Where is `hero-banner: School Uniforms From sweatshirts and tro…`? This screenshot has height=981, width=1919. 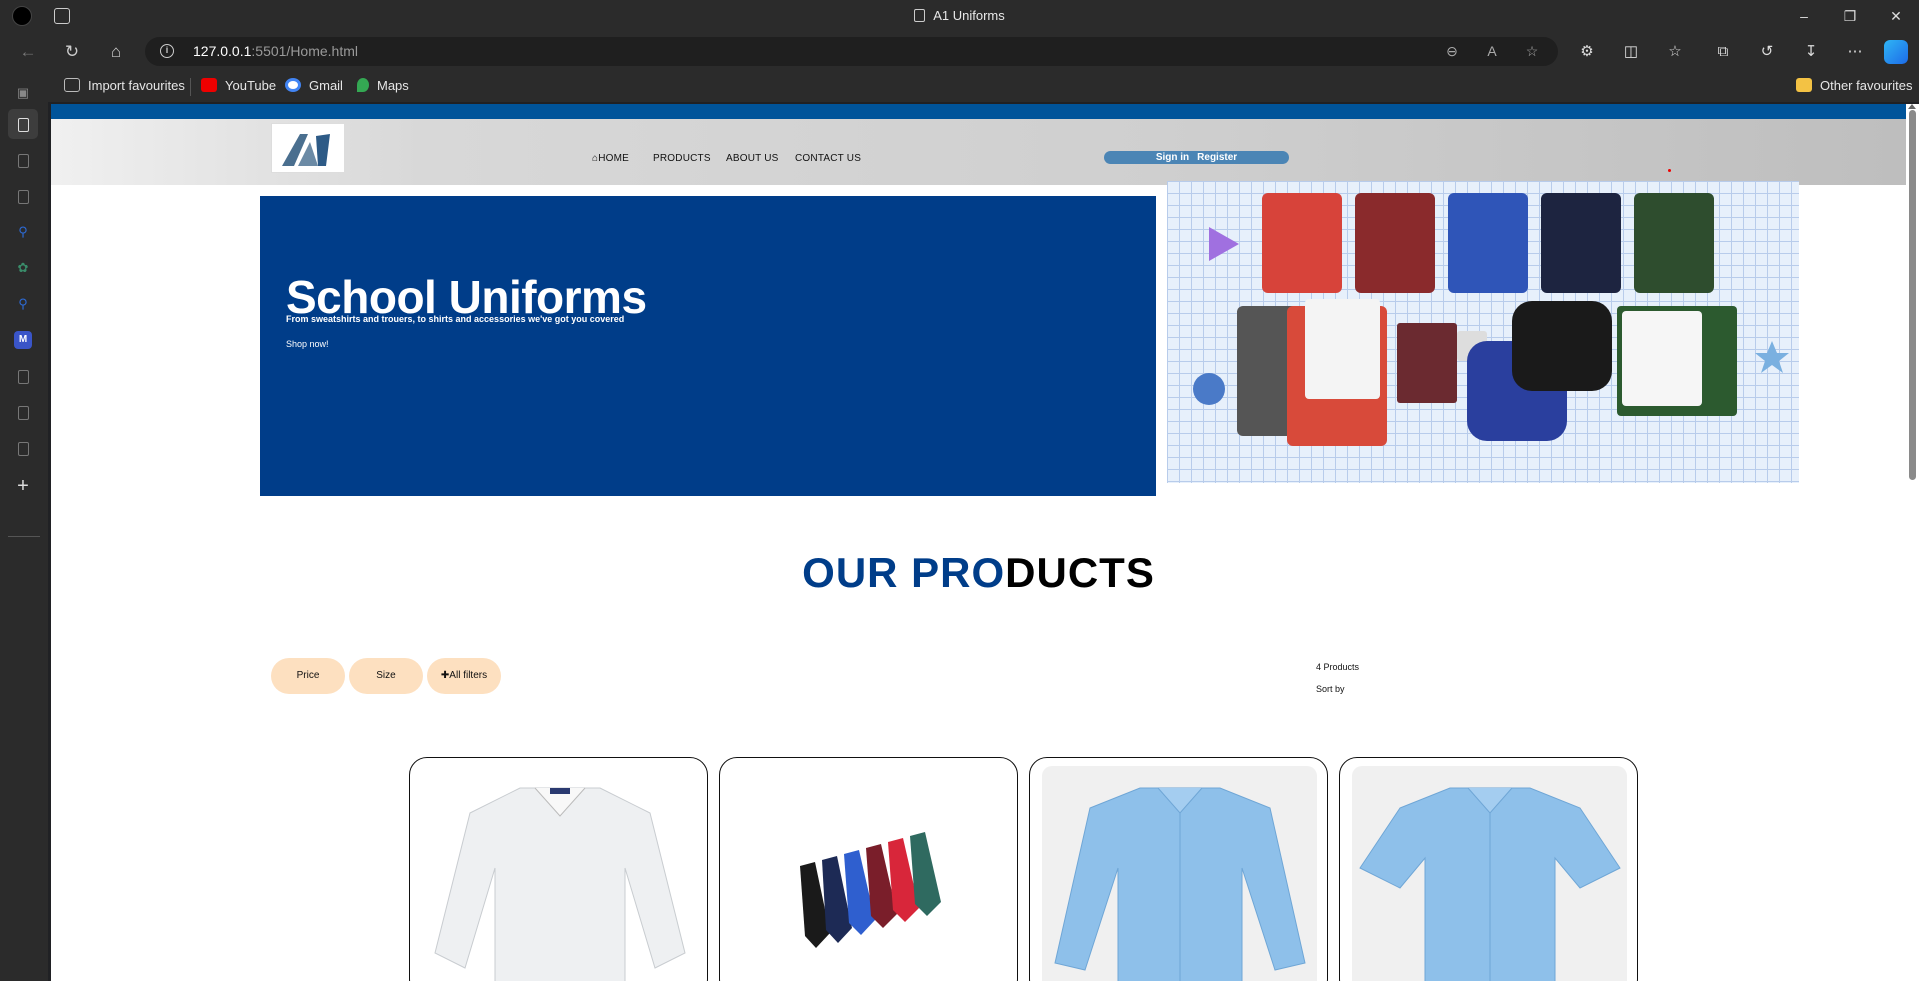
hero-banner: School Uniforms From sweatshirts and tro… is located at coordinates (708, 346).